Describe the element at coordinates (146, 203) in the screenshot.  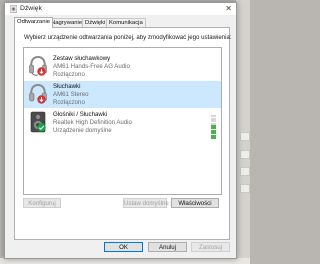
I see `set-default-label: Ustaw domyślne` at that location.